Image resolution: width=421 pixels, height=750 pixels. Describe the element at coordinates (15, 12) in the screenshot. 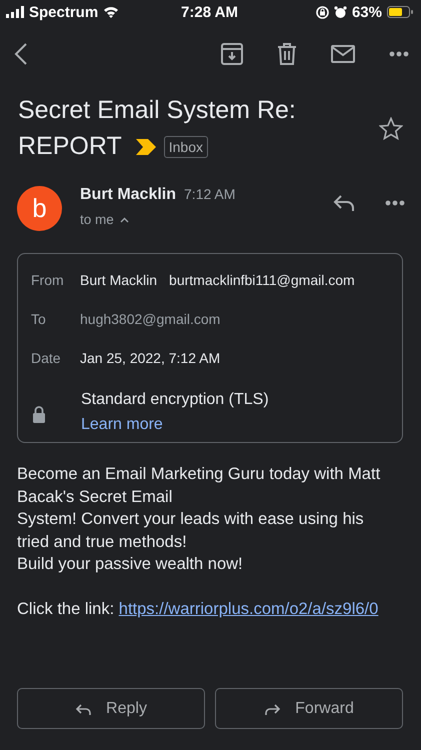

I see `signal-icon` at that location.